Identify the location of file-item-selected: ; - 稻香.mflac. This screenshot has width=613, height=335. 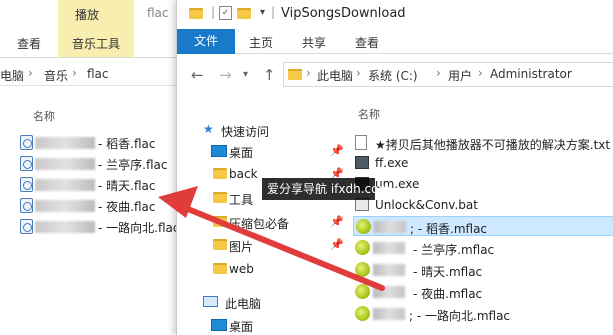
(483, 226).